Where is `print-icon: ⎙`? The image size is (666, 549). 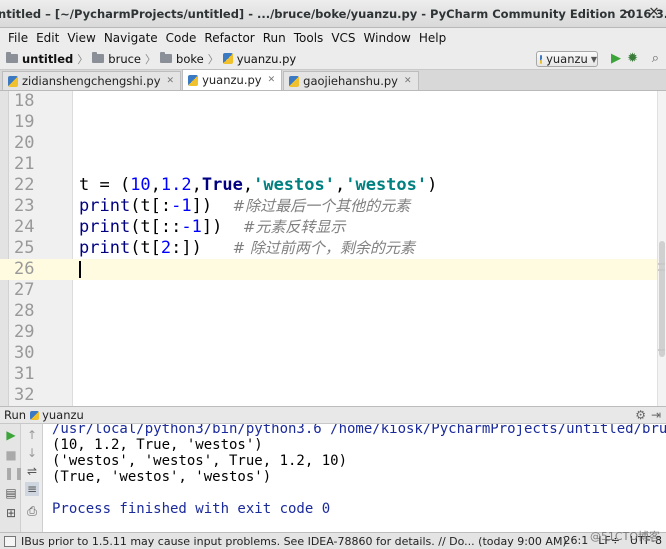 print-icon: ⎙ is located at coordinates (32, 511).